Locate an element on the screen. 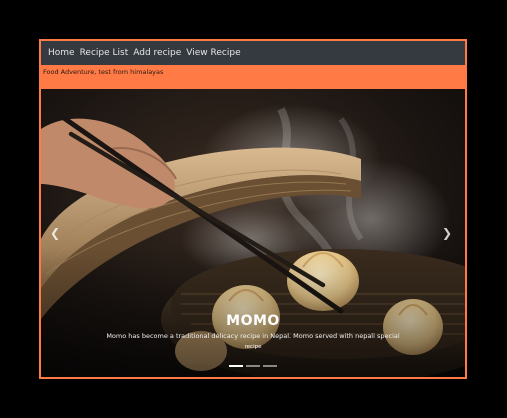  slide-recipe-link: recipe is located at coordinates (253, 347).